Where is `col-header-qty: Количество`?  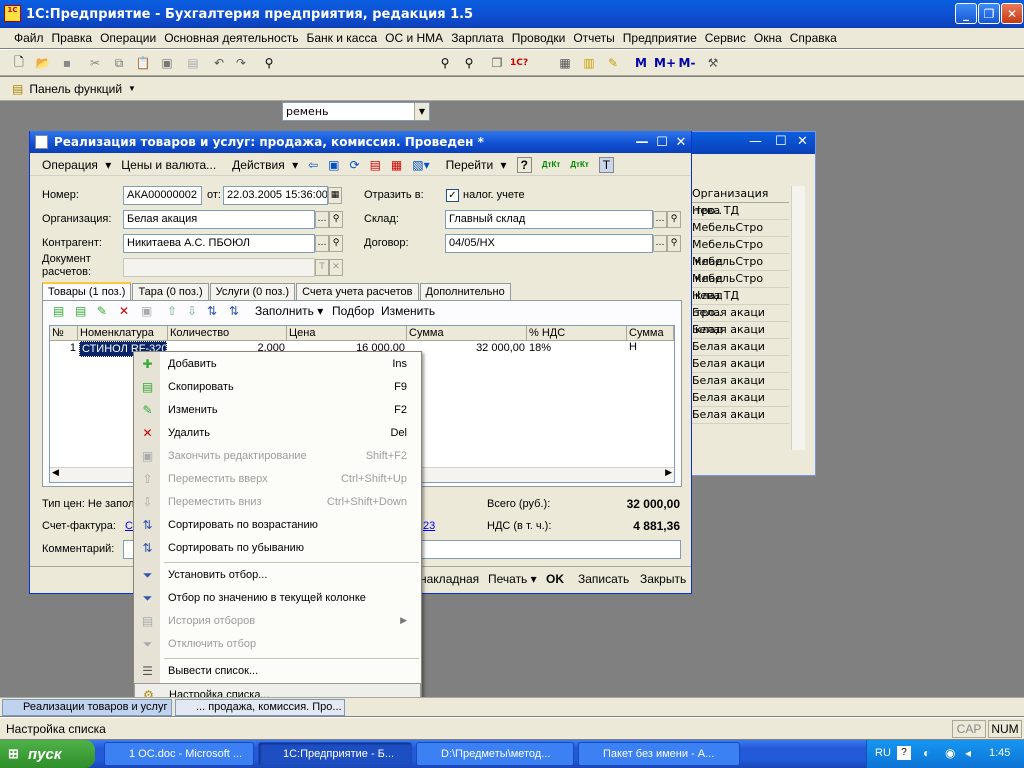 col-header-qty: Количество is located at coordinates (227, 333).